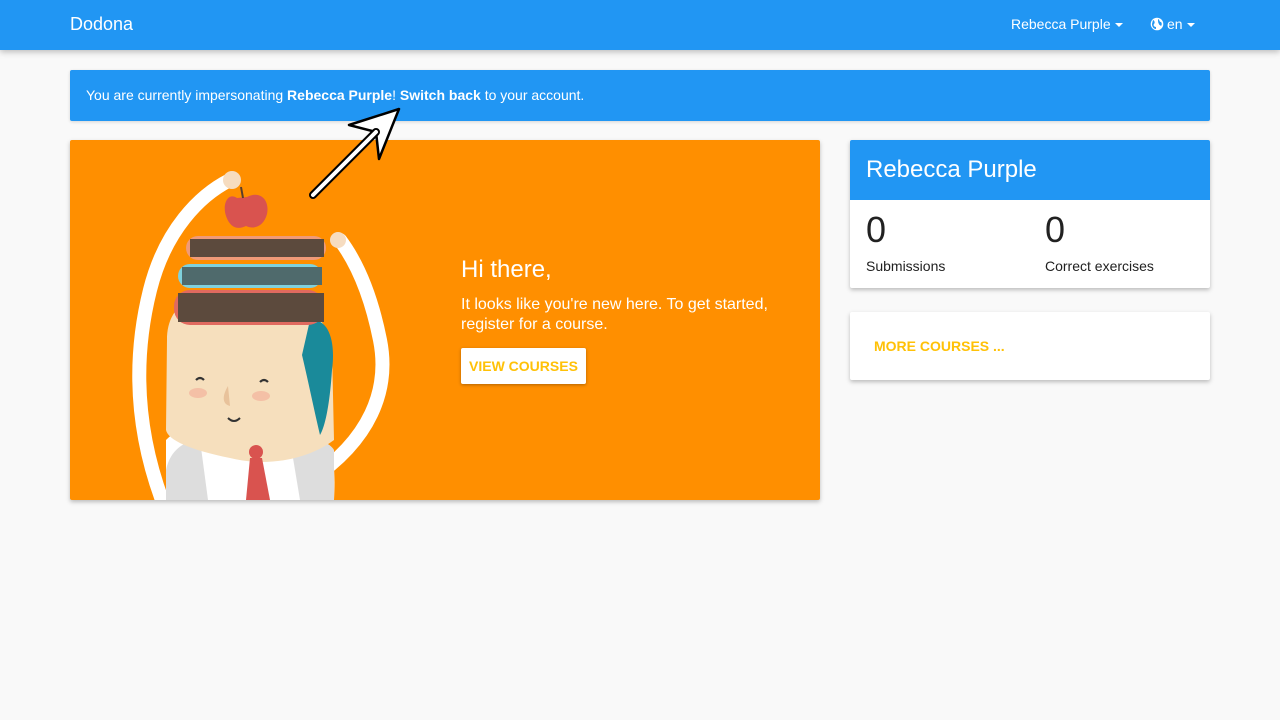  What do you see at coordinates (1030, 170) in the screenshot?
I see `profile-name: Rebecca Purple` at bounding box center [1030, 170].